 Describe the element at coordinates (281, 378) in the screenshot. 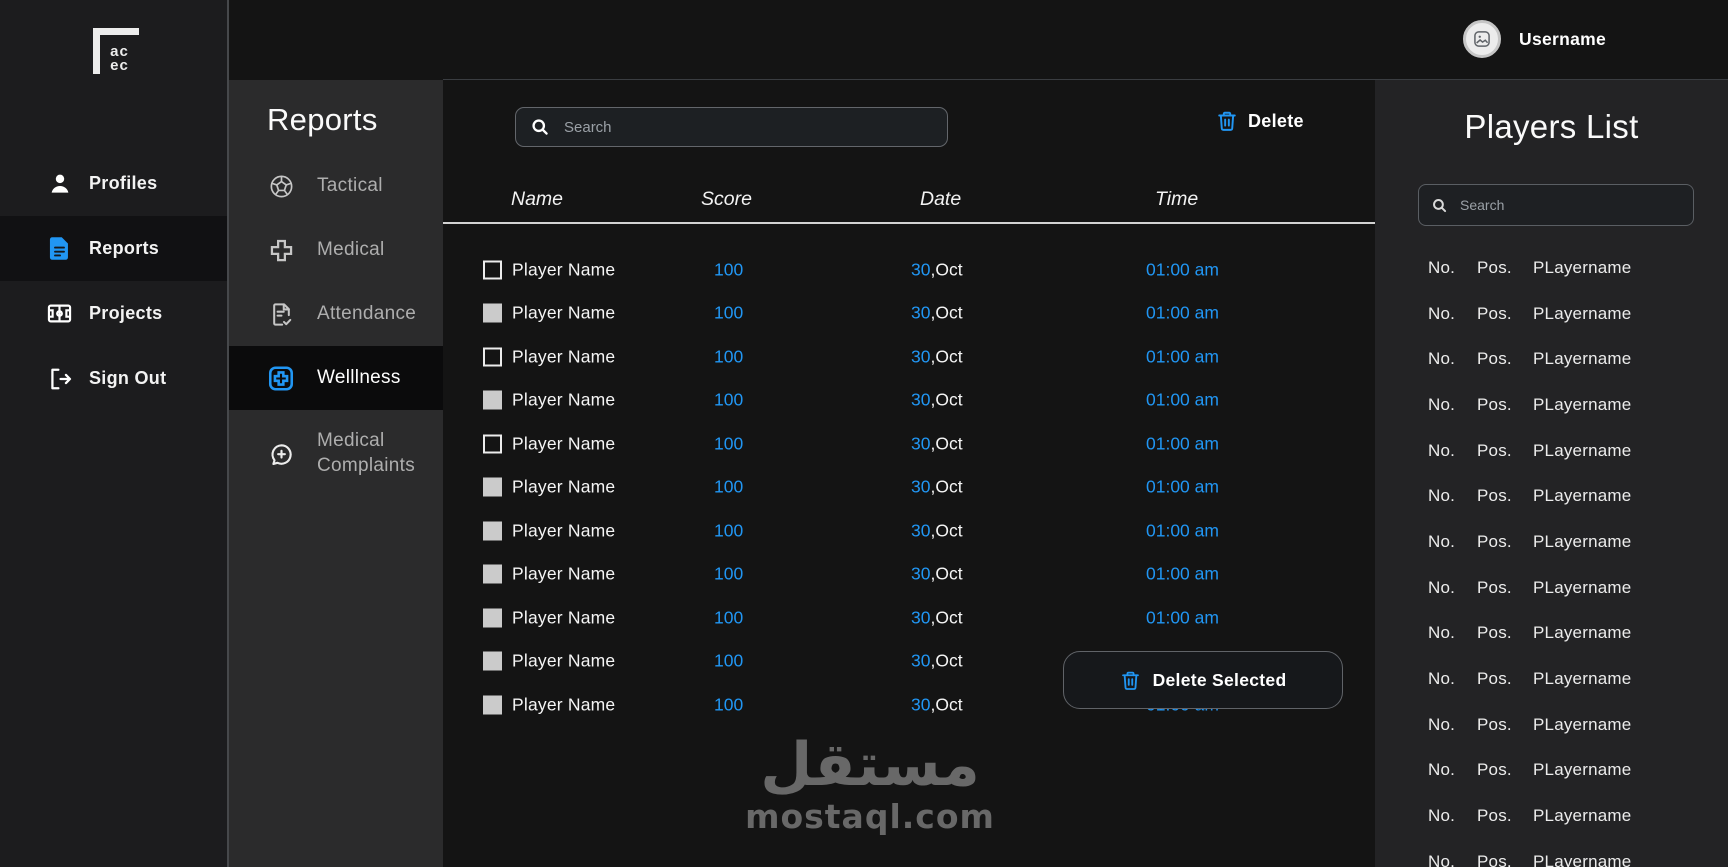

I see `wellness-icon` at that location.